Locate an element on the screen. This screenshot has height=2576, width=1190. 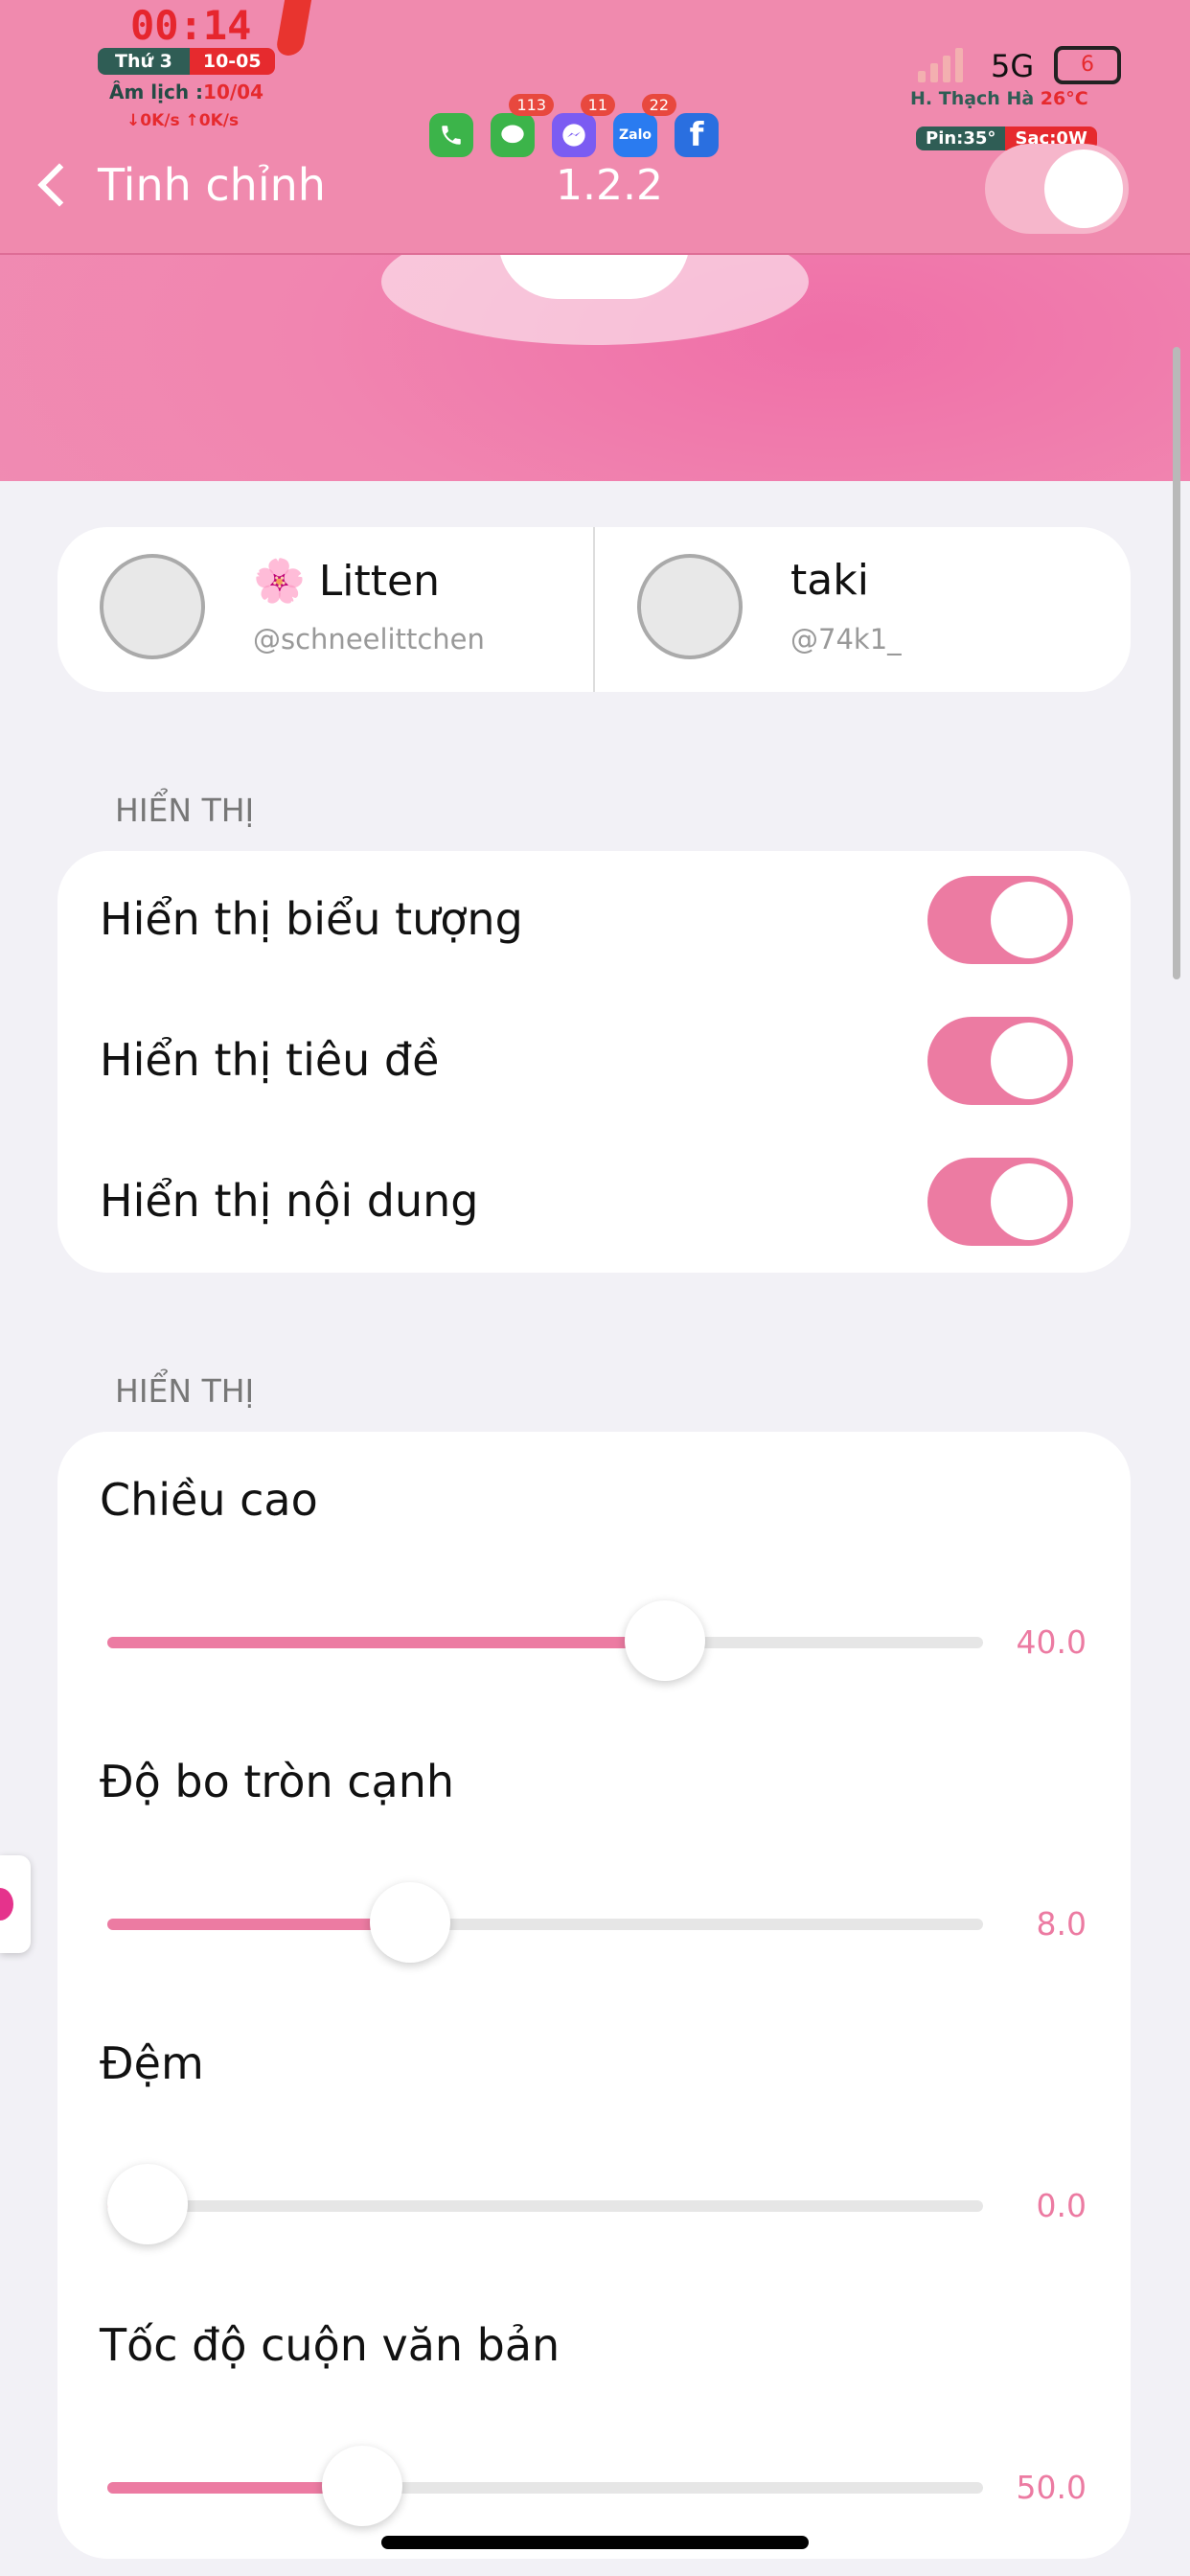
option-label: Hiển thị biểu tượng is located at coordinates (311, 919).